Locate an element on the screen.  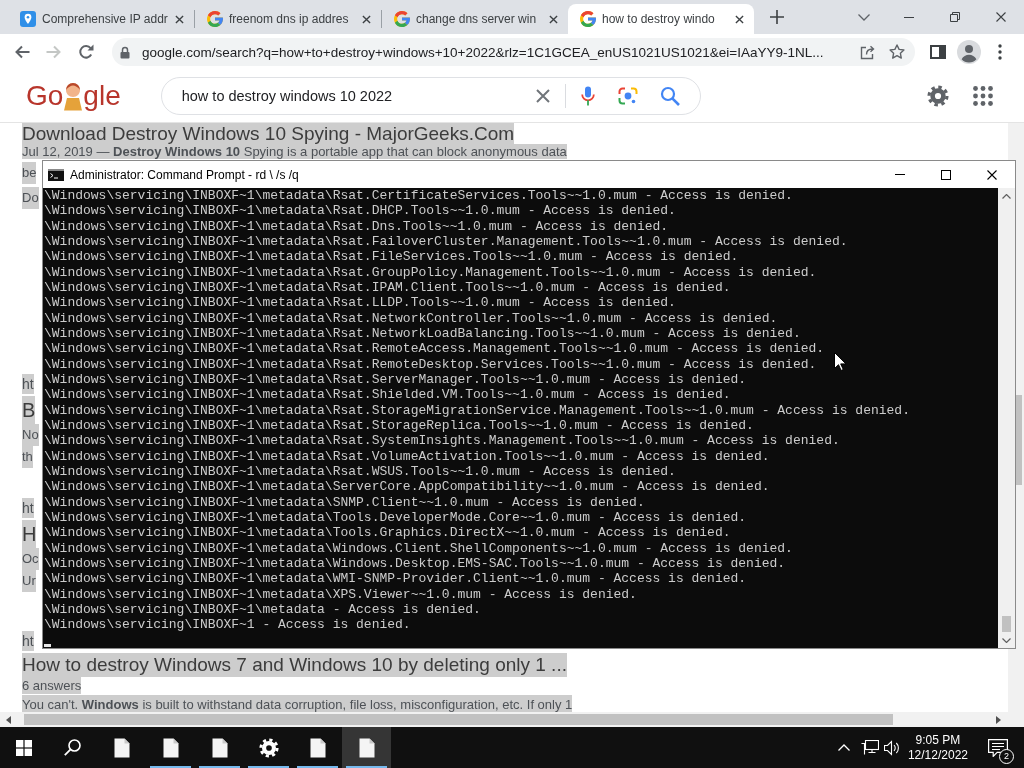
location-pin-icon is located at coordinates (28, 19).